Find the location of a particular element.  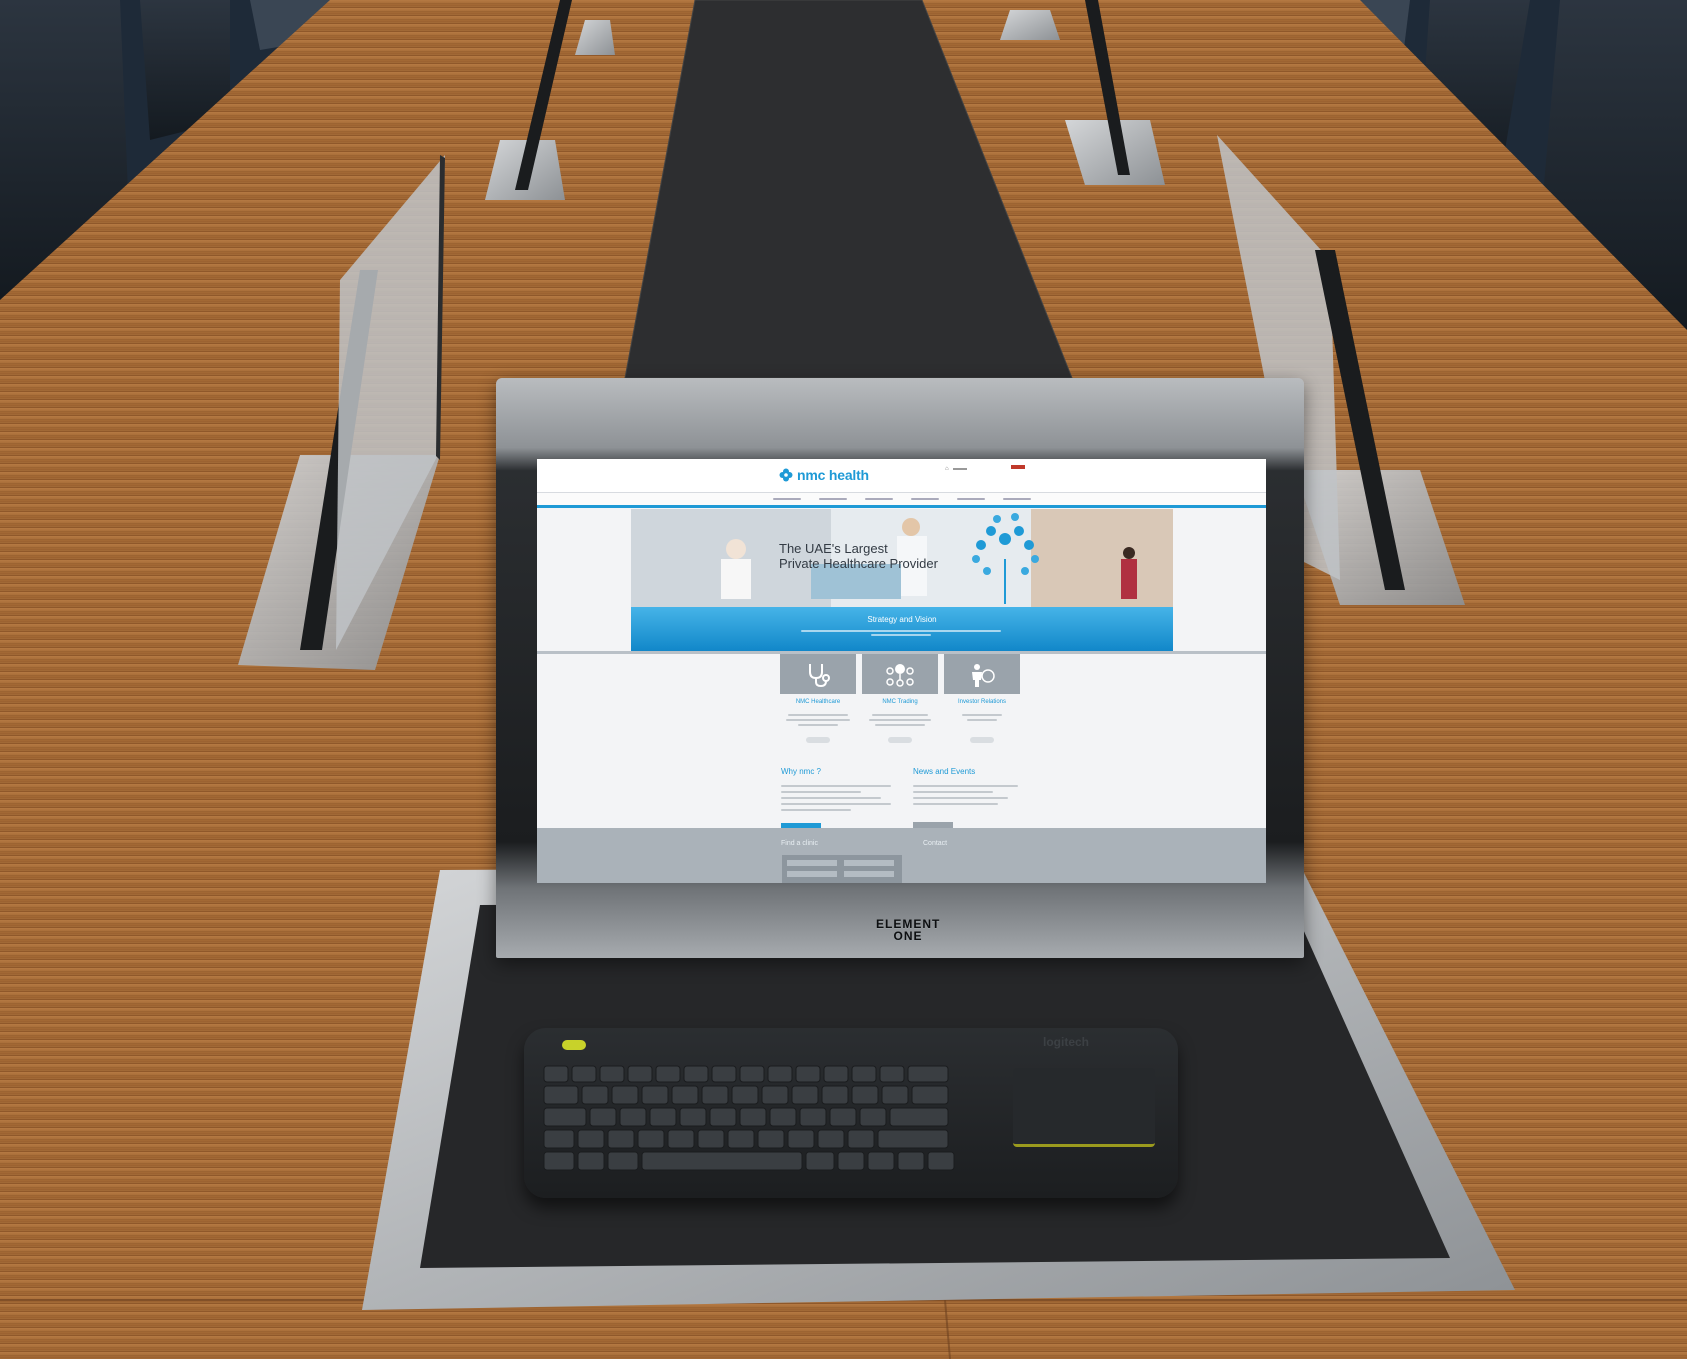

tile-nmc-trading is located at coordinates (900, 674).